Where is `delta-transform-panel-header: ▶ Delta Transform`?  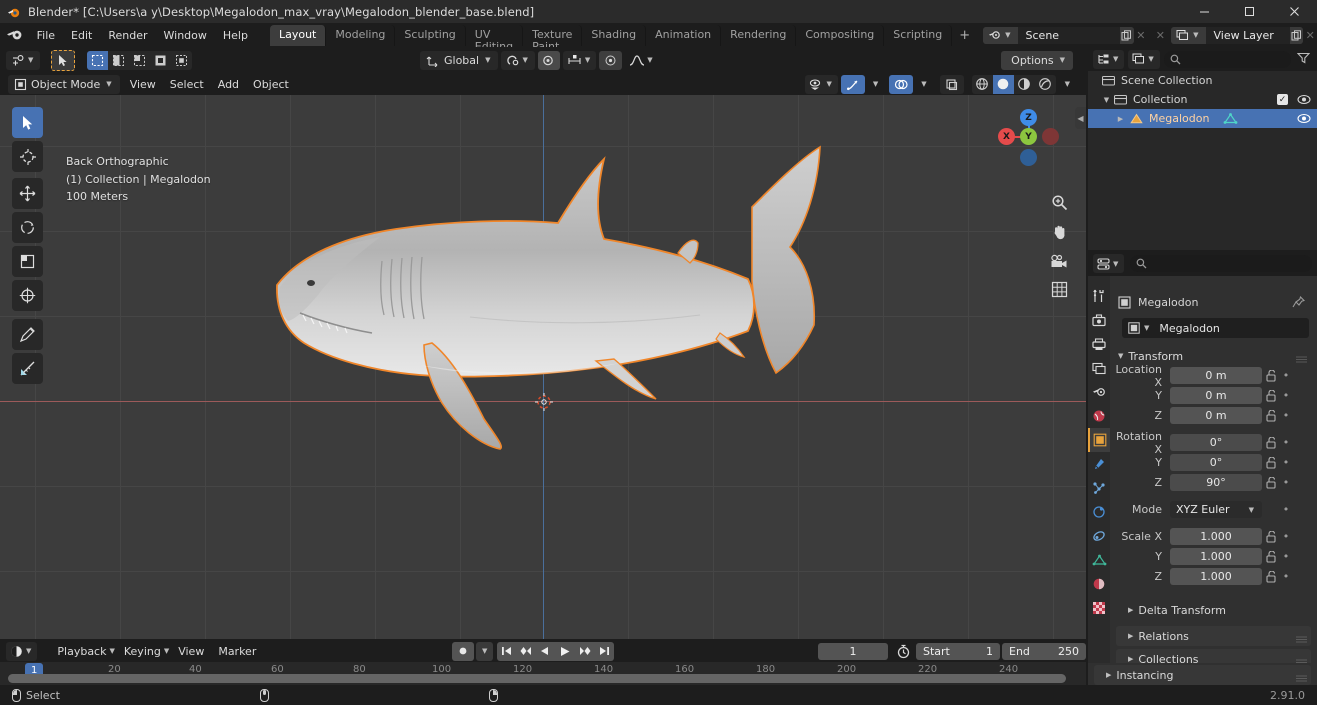 delta-transform-panel-header: ▶ Delta Transform is located at coordinates (1213, 610).